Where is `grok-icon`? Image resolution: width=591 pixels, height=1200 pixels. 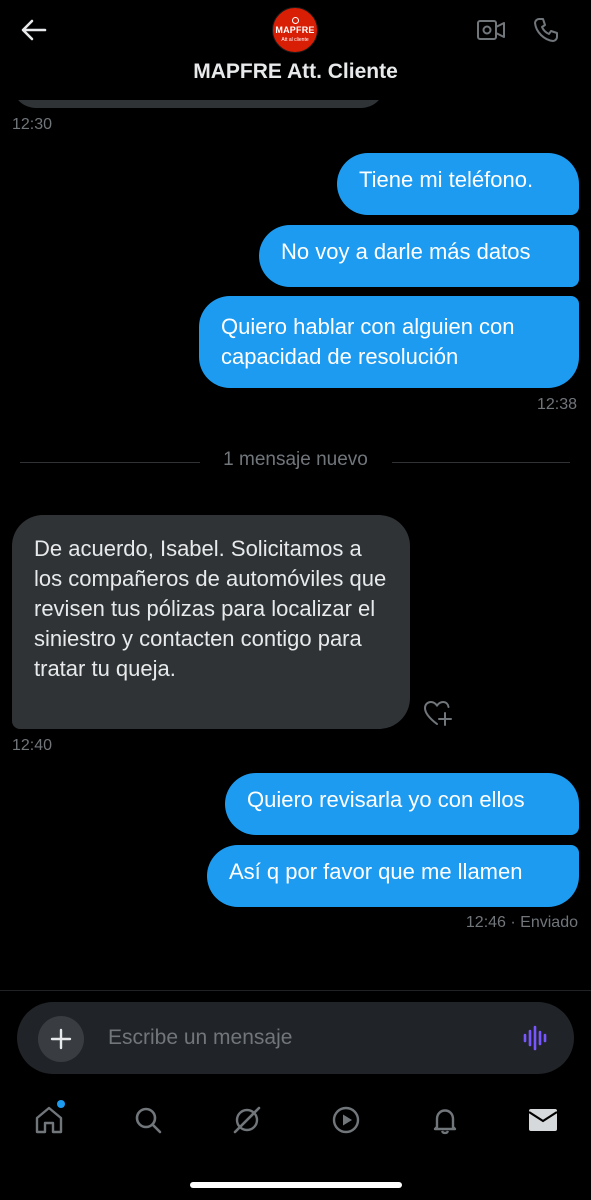
grok-icon is located at coordinates (247, 1120).